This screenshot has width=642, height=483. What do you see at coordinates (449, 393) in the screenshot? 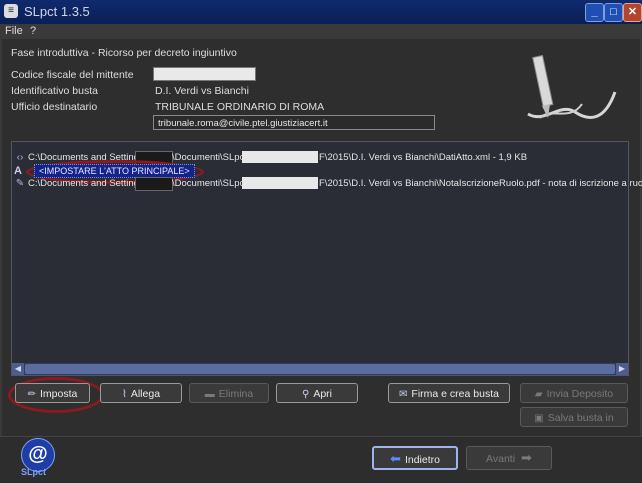
I see `firma-crea-busta-button: ✉ Firma e crea busta` at bounding box center [449, 393].